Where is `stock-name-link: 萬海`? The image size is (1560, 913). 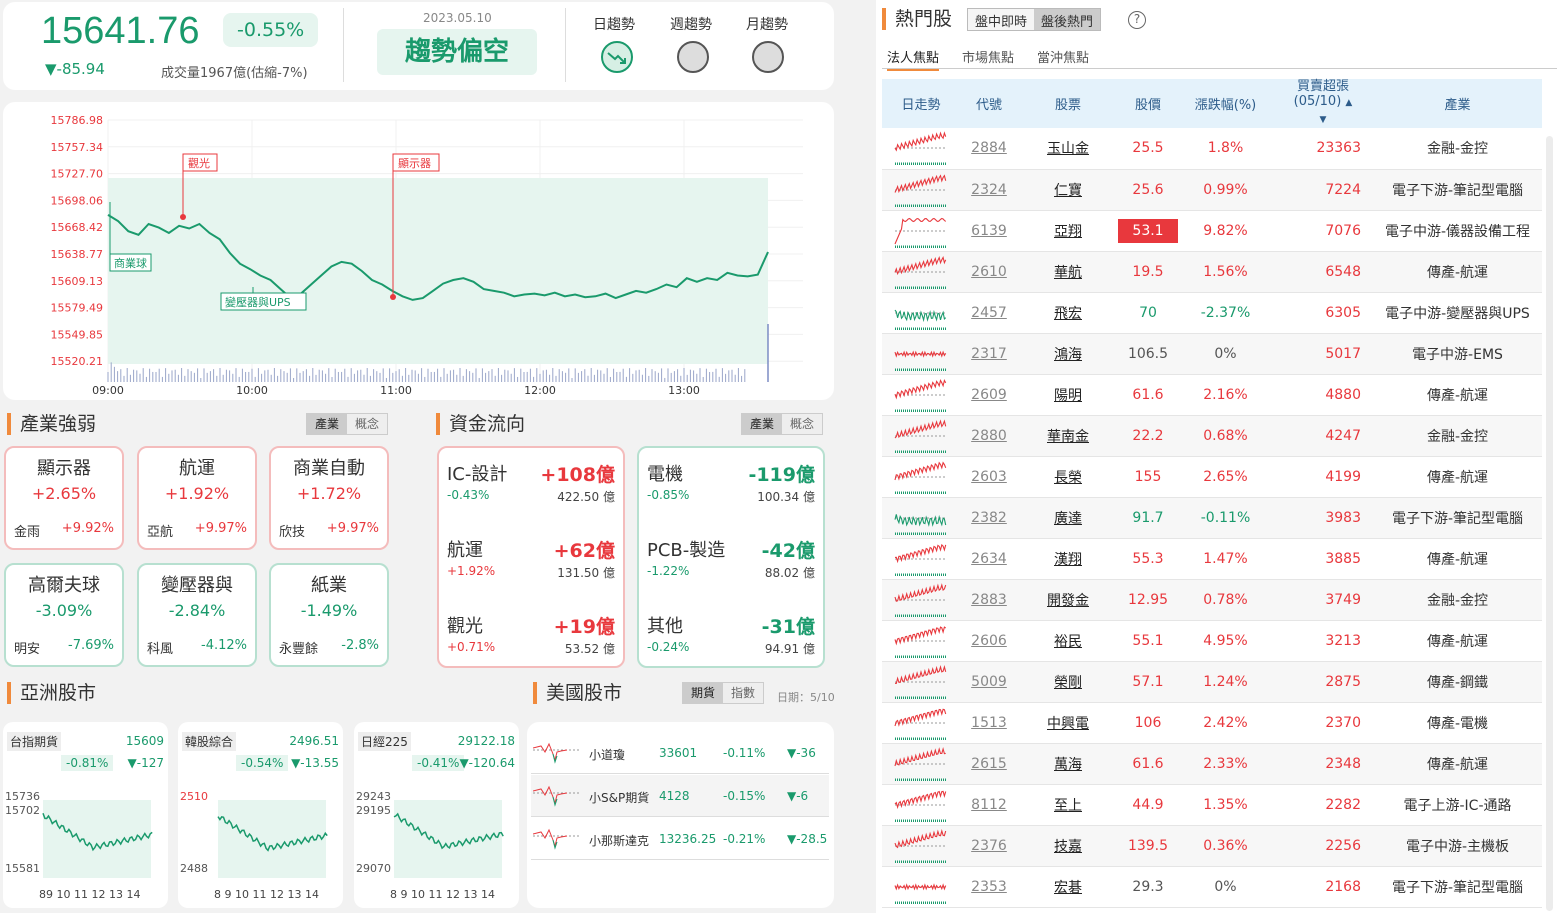
stock-name-link: 萬海 is located at coordinates (1068, 764).